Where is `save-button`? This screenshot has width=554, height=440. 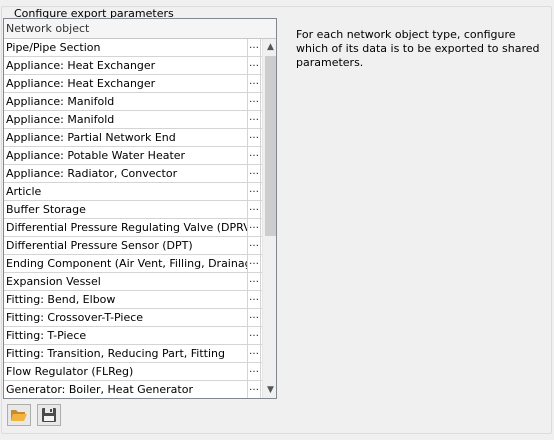 save-button is located at coordinates (49, 415).